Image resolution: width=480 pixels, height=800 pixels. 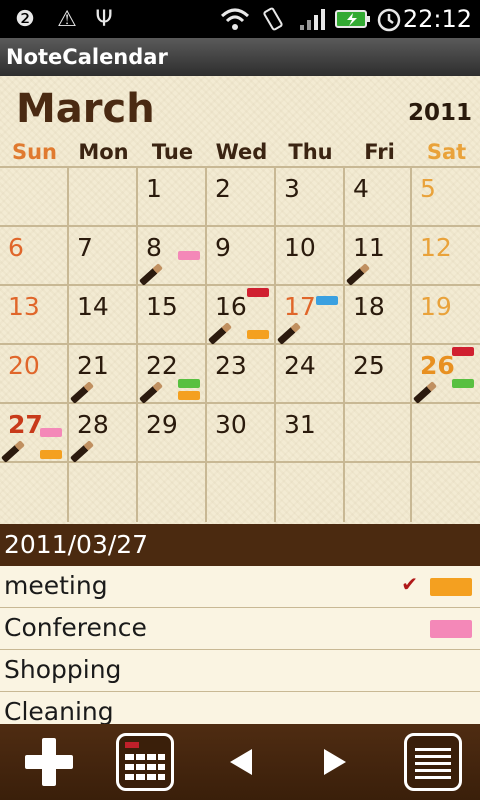 I want to click on add-note-button, so click(x=49, y=762).